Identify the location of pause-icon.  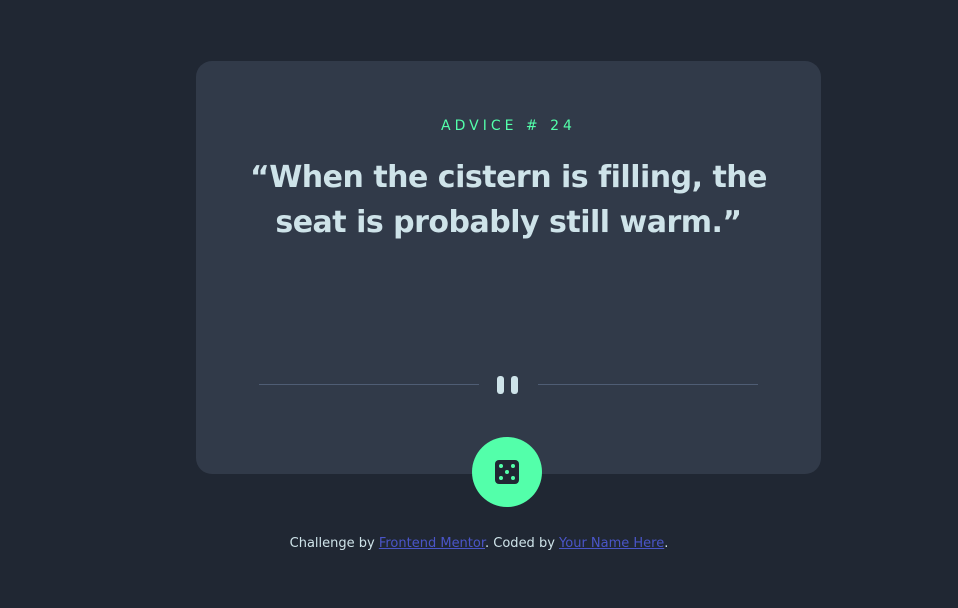
(509, 385).